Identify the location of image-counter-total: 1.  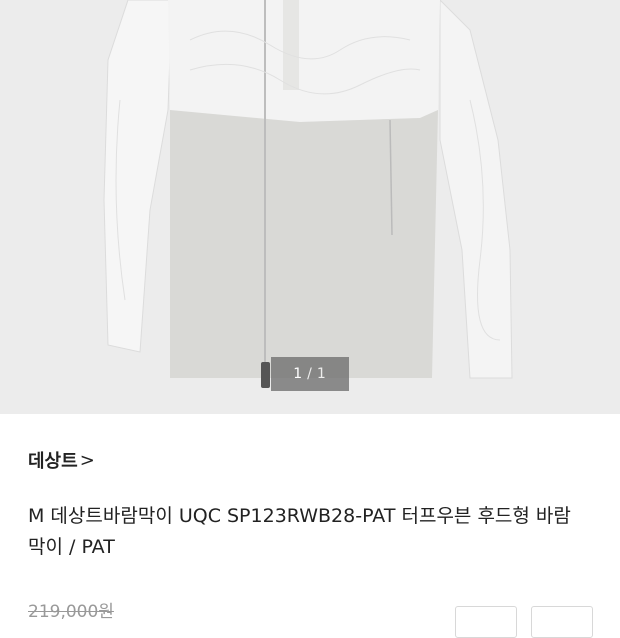
(321, 374).